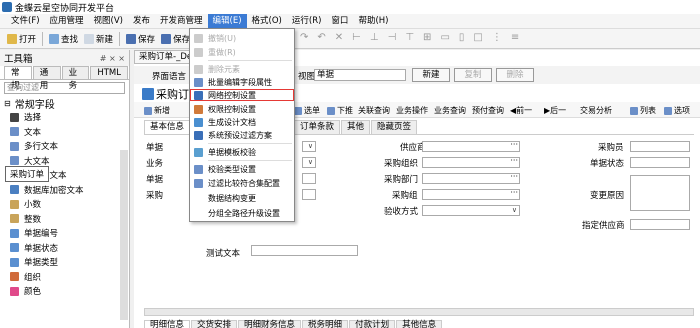  I want to click on same-height-icon: ▯, so click(462, 37).